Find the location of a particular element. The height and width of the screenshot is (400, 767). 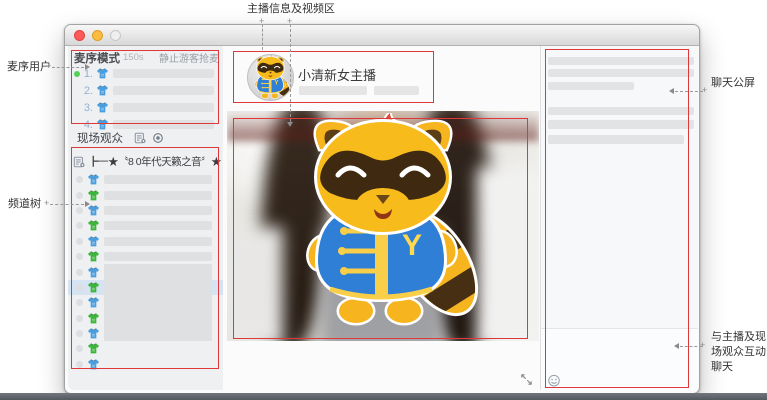

mic-mode-status: 静止游客抢麦 is located at coordinates (189, 59).